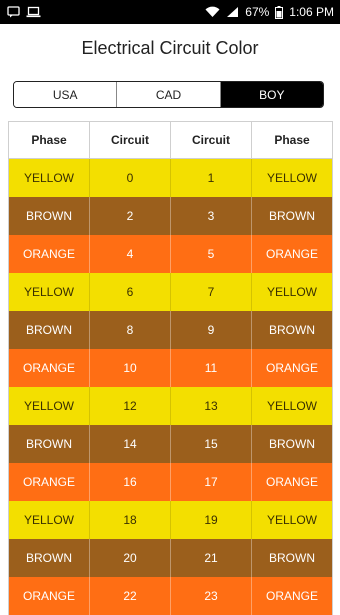 This screenshot has height=615, width=340. Describe the element at coordinates (211, 330) in the screenshot. I see `right-circuit-cell: 9` at that location.